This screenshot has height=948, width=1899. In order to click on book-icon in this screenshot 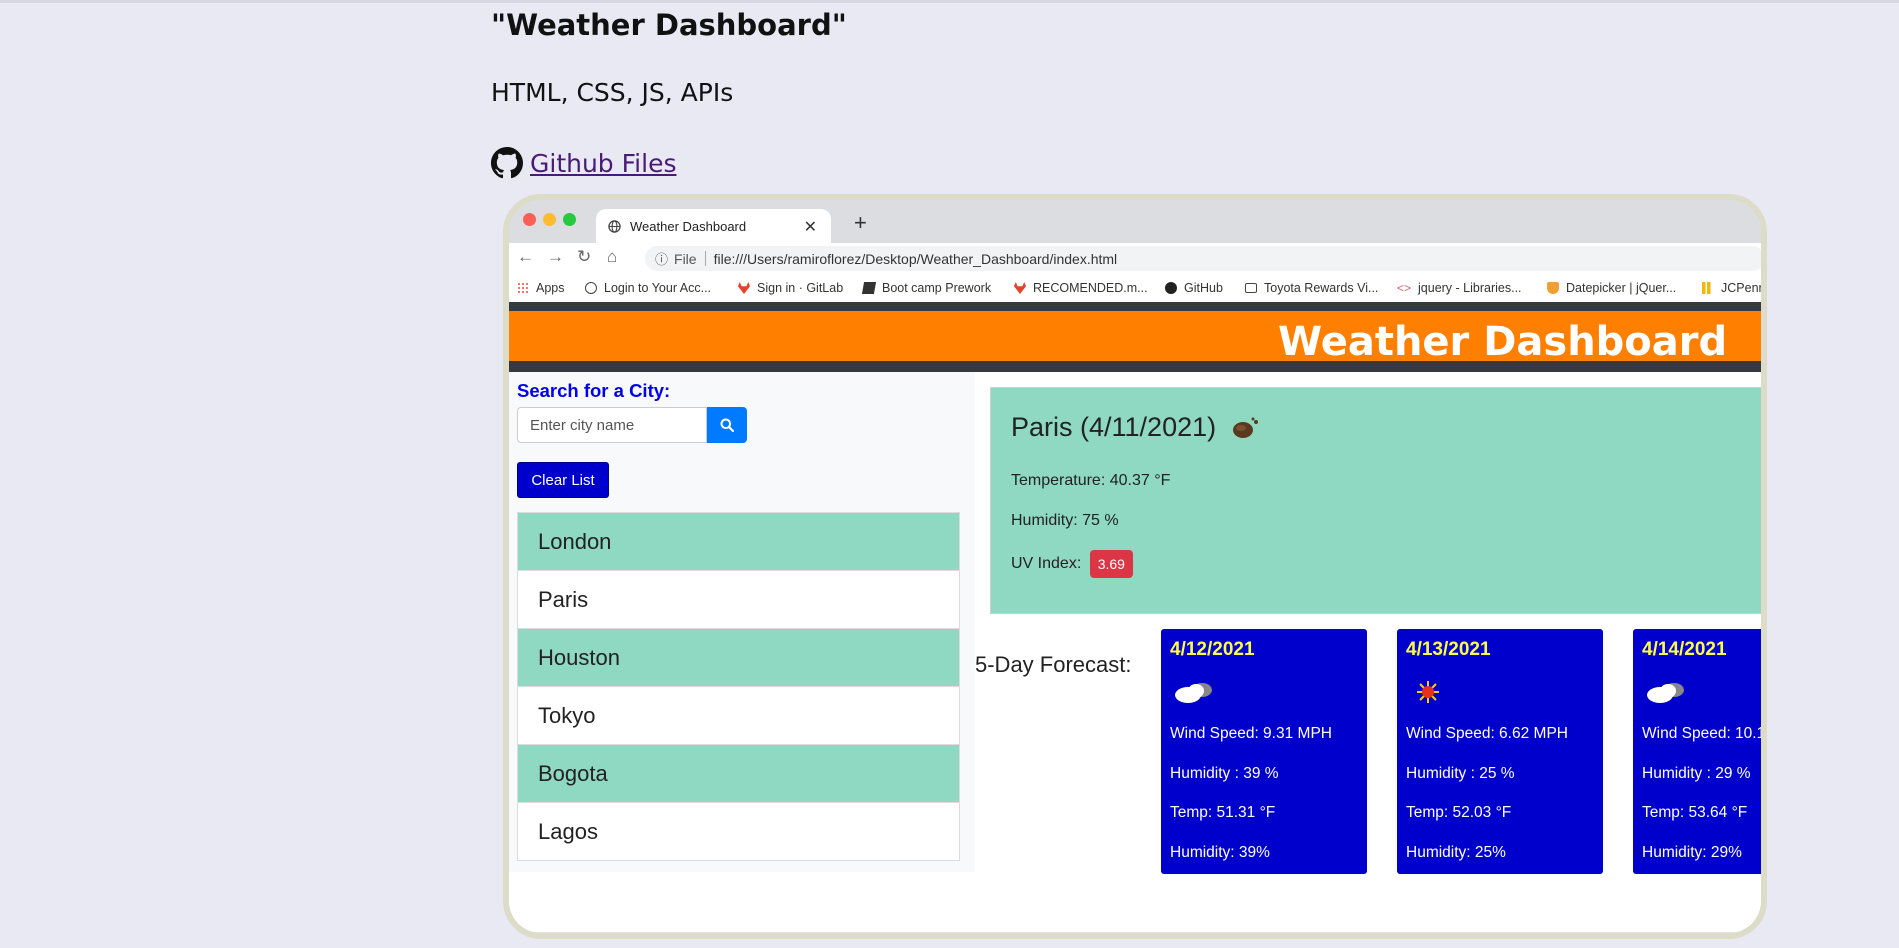, I will do `click(869, 288)`.